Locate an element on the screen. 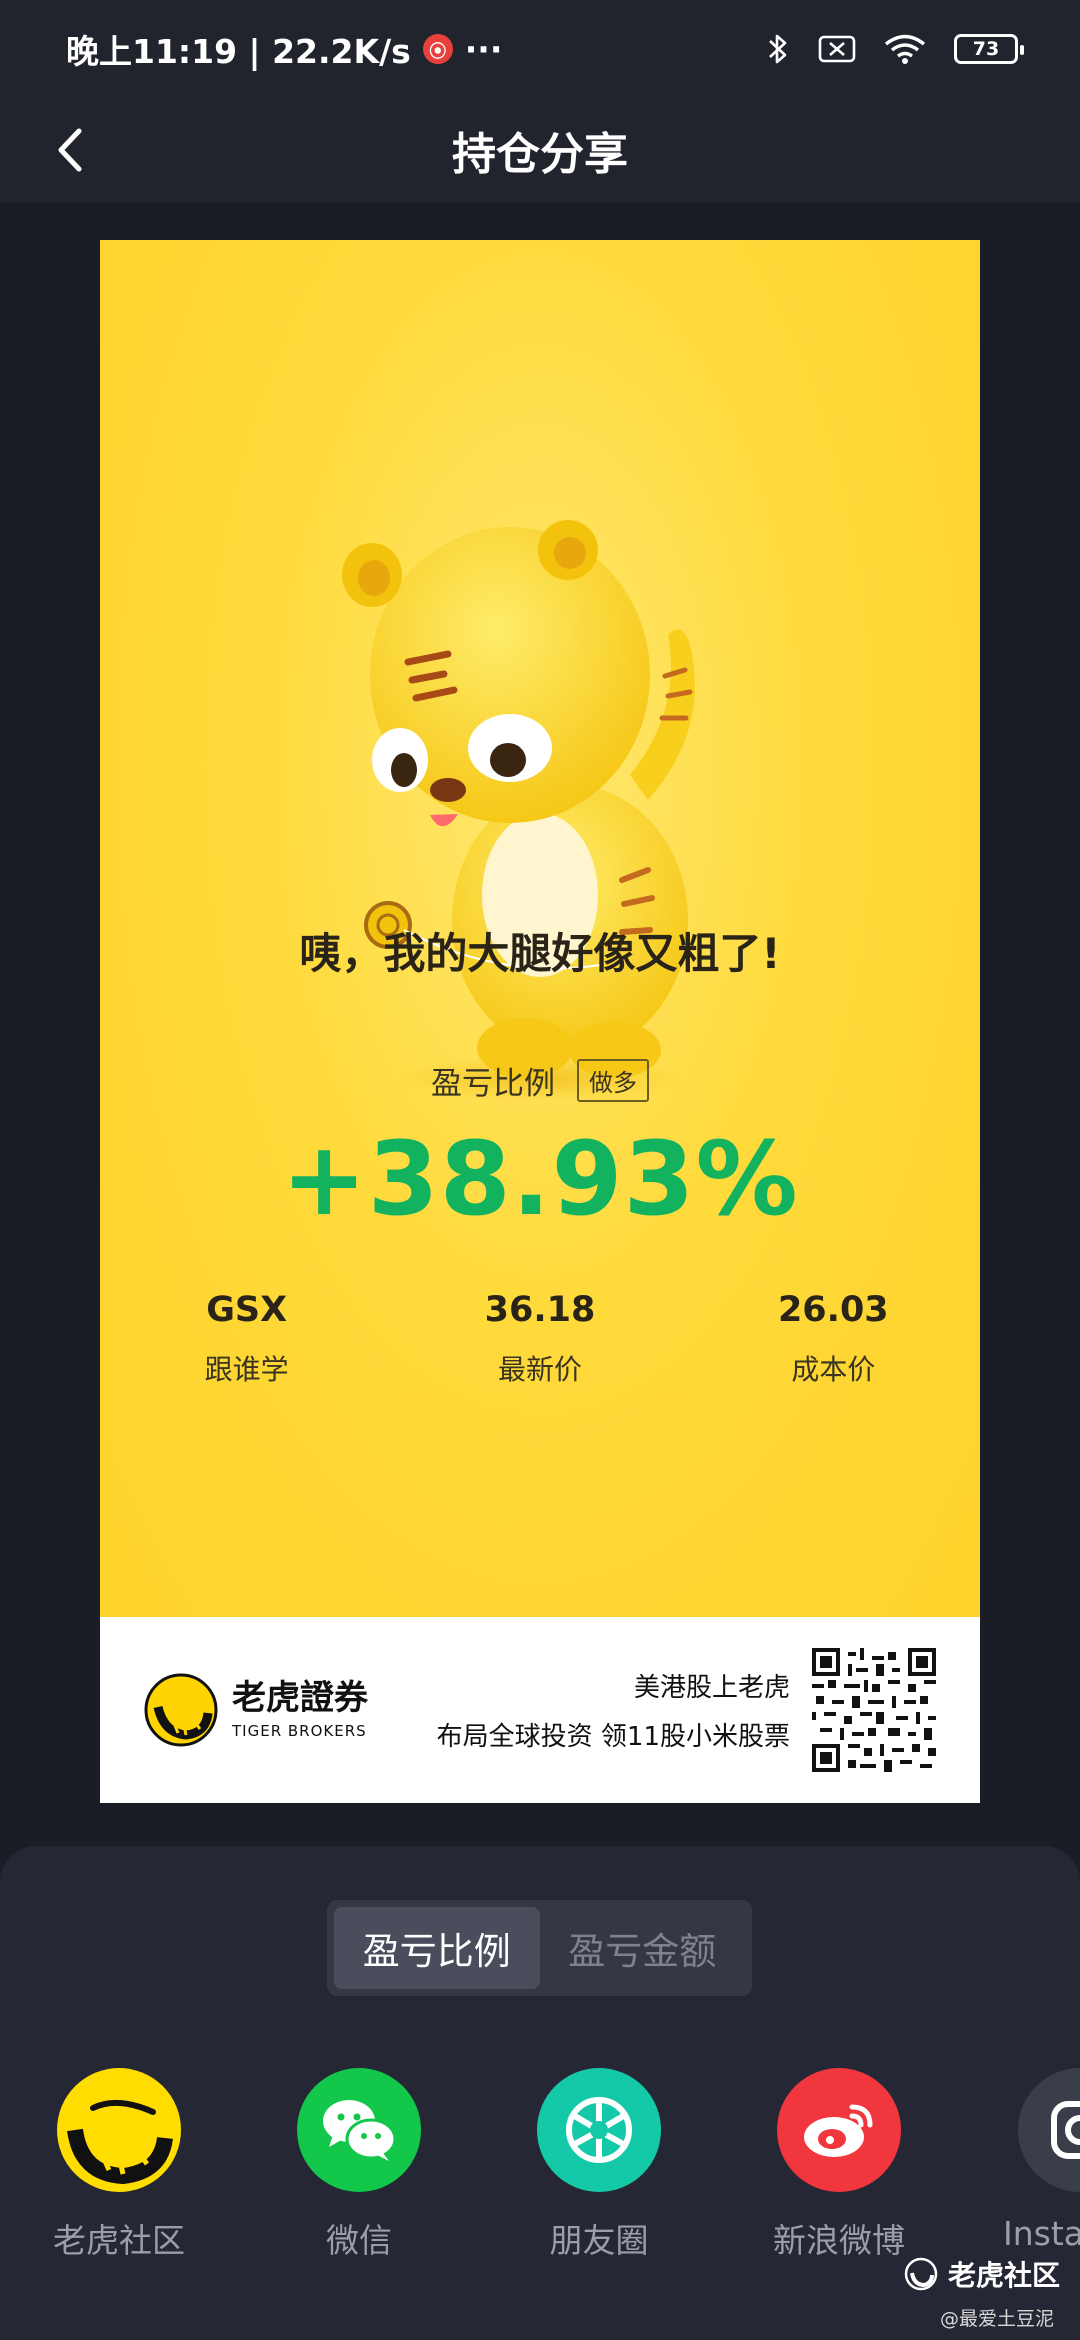  netease-music-icon: ⦿ is located at coordinates (437, 49).